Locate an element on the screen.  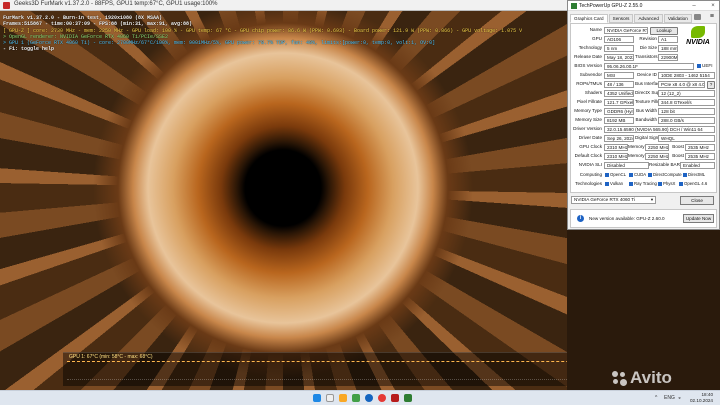
file-explorer-icon is located at coordinates (343, 398).